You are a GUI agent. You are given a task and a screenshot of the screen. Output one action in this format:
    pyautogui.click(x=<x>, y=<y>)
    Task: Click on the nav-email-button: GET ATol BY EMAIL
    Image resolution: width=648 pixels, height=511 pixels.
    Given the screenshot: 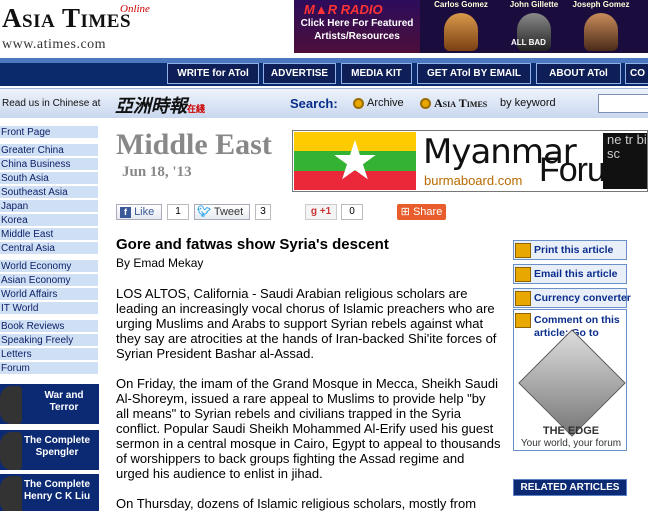 What is the action you would take?
    pyautogui.click(x=474, y=73)
    